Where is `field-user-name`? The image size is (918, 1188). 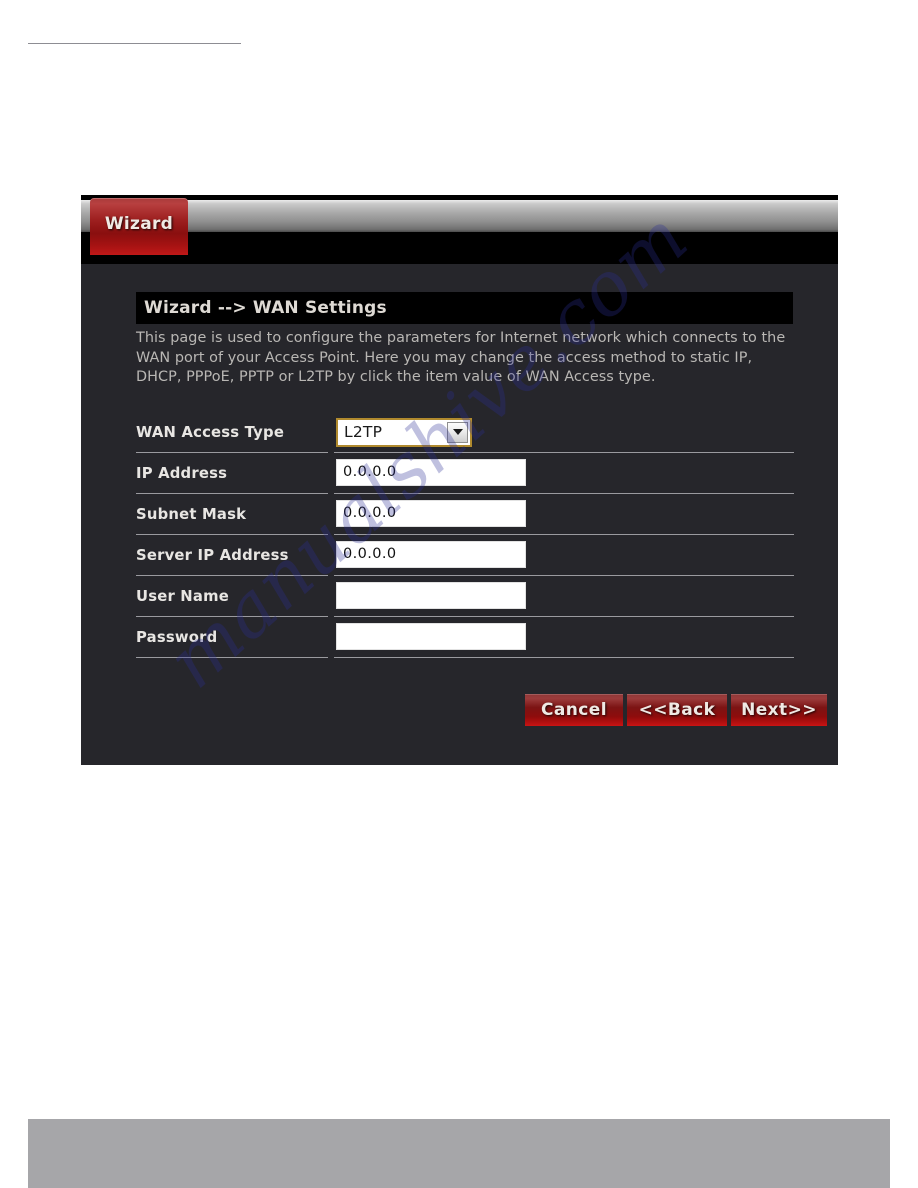 field-user-name is located at coordinates (431, 595).